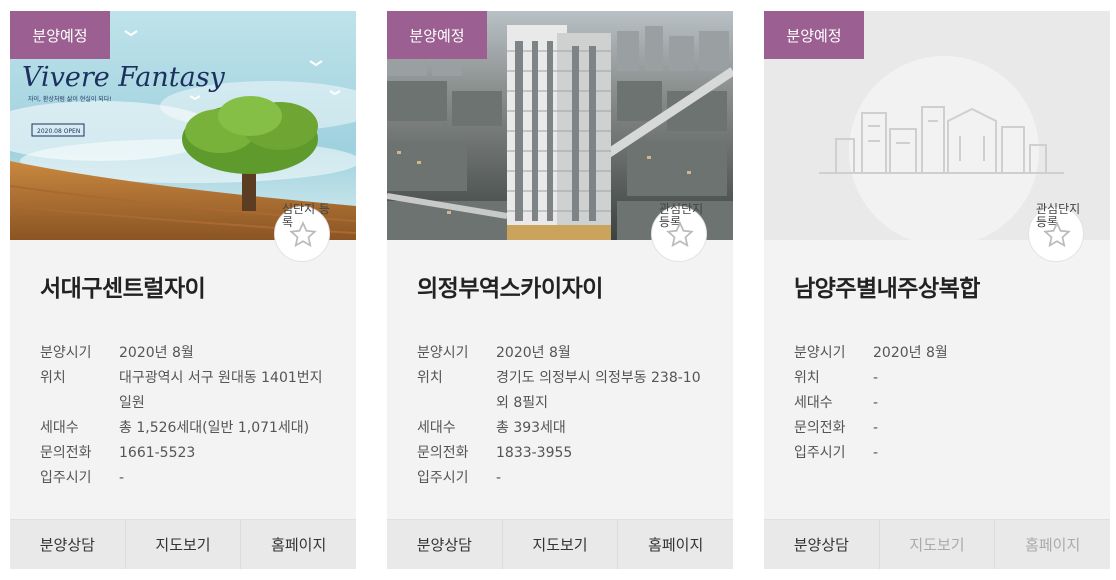 The image size is (1116, 580). Describe the element at coordinates (510, 286) in the screenshot. I see `apartment-title: 의정부역스카이자이` at that location.